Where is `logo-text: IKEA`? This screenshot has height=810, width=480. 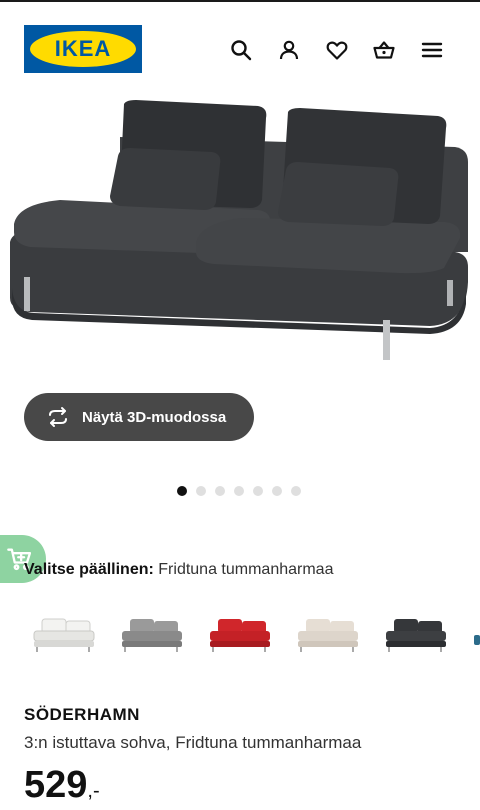
logo-text: IKEA is located at coordinates (83, 48).